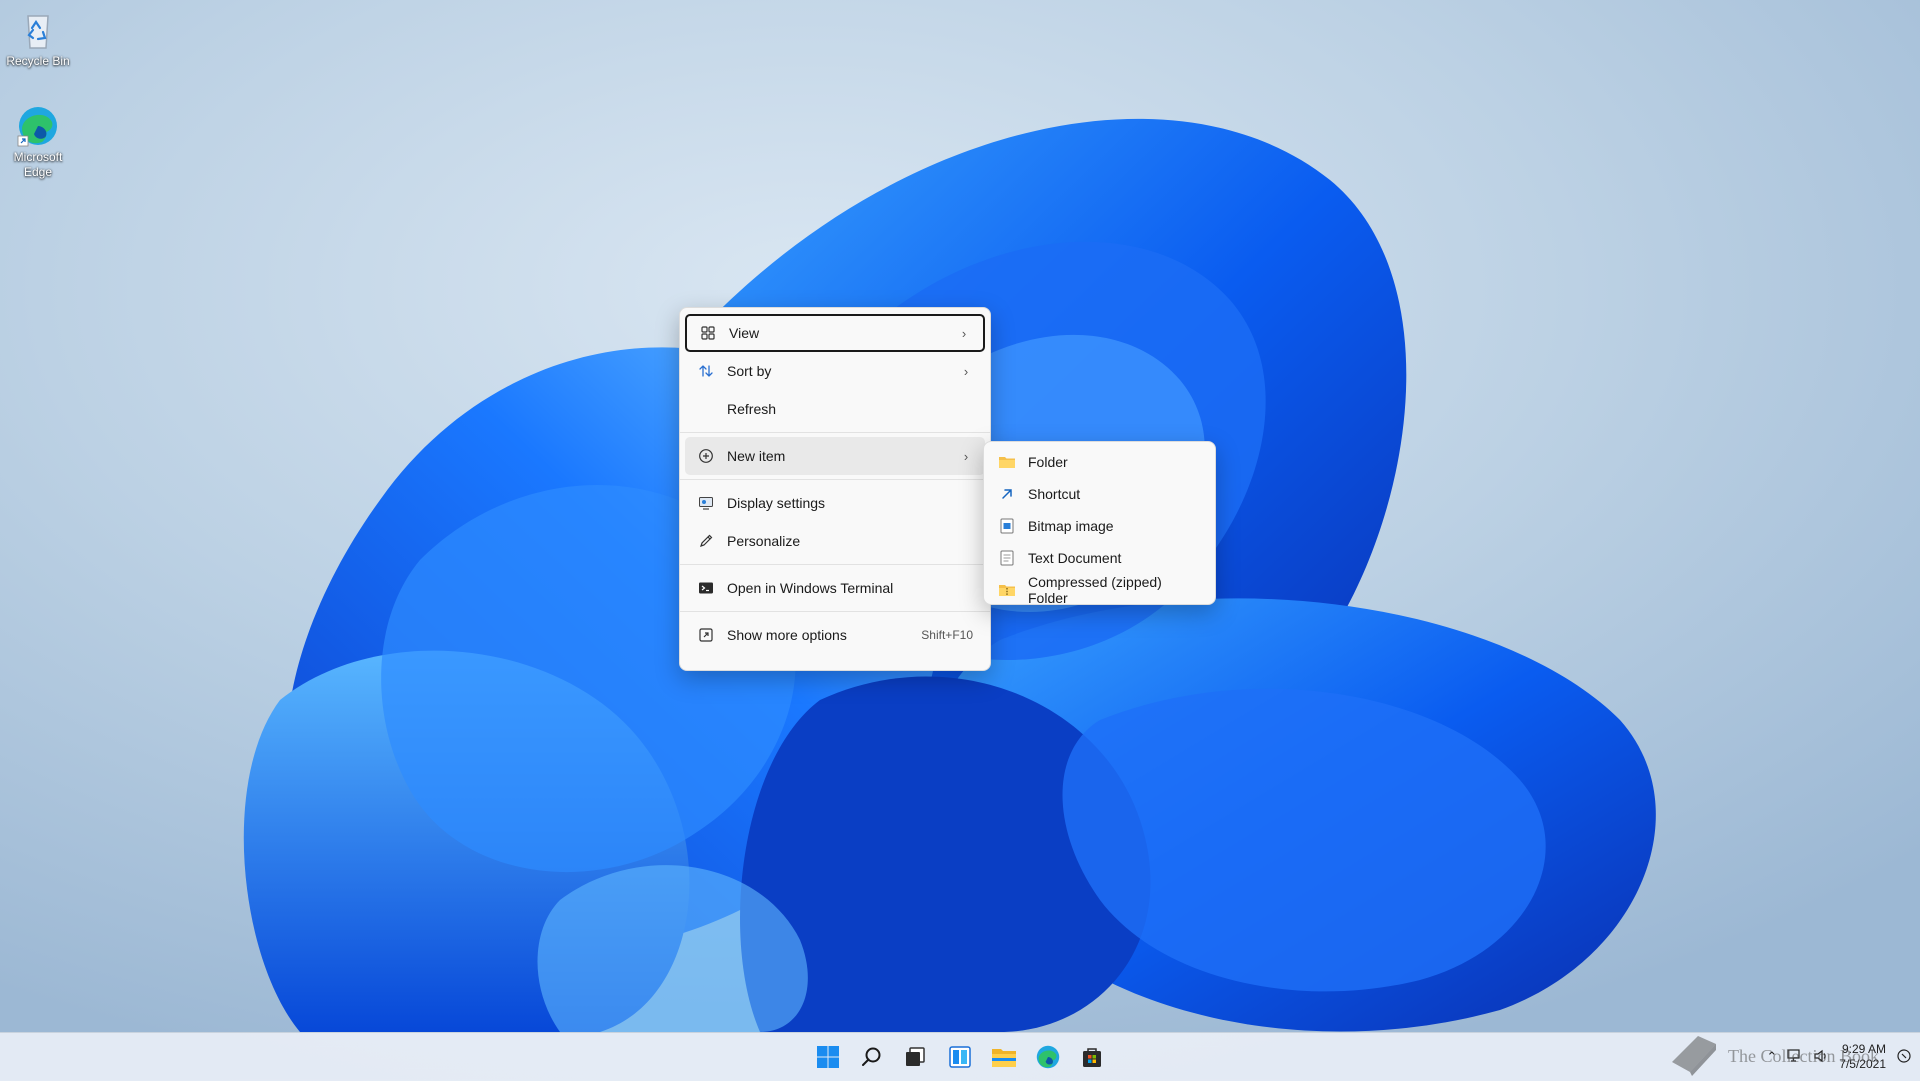 Image resolution: width=1920 pixels, height=1081 pixels. What do you see at coordinates (1007, 526) in the screenshot?
I see `bitmap-icon` at bounding box center [1007, 526].